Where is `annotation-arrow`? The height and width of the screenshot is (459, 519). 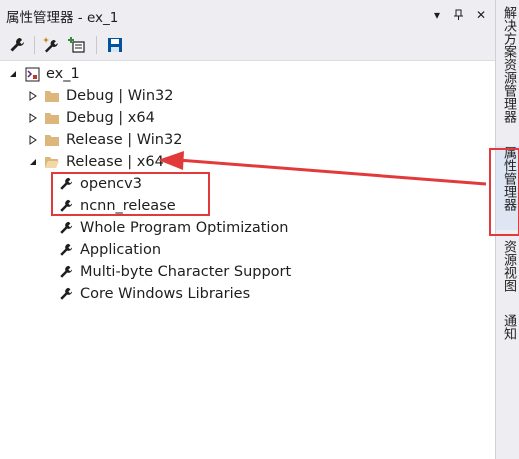 annotation-arrow is located at coordinates (322, 168).